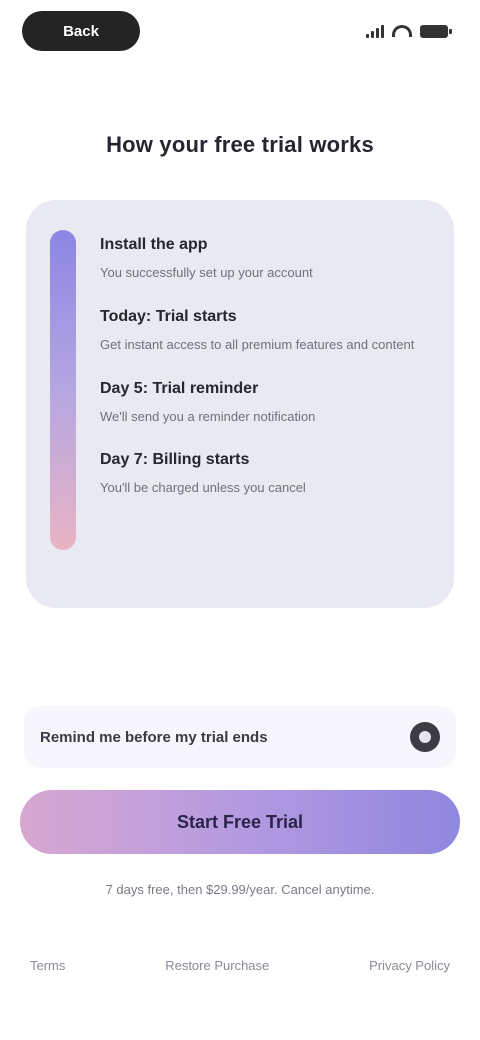 This screenshot has height=1040, width=480. What do you see at coordinates (240, 144) in the screenshot?
I see `page-title: How your free trial works` at bounding box center [240, 144].